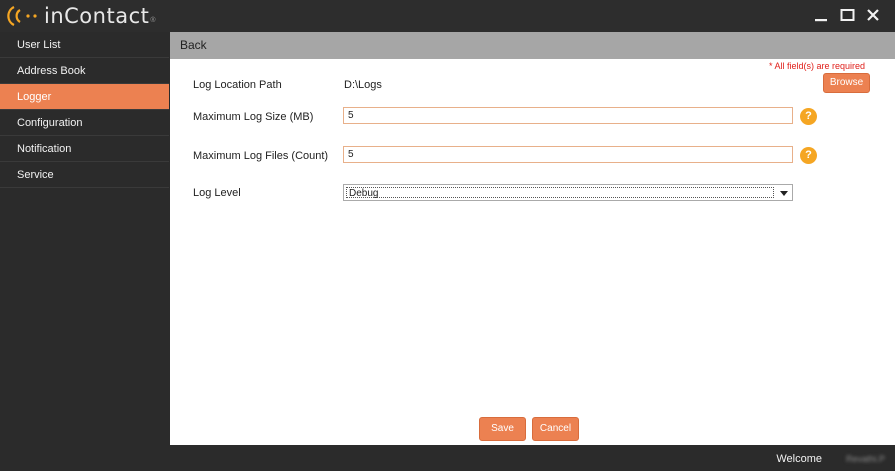  What do you see at coordinates (865, 459) in the screenshot?
I see `username: Revathi.P` at bounding box center [865, 459].